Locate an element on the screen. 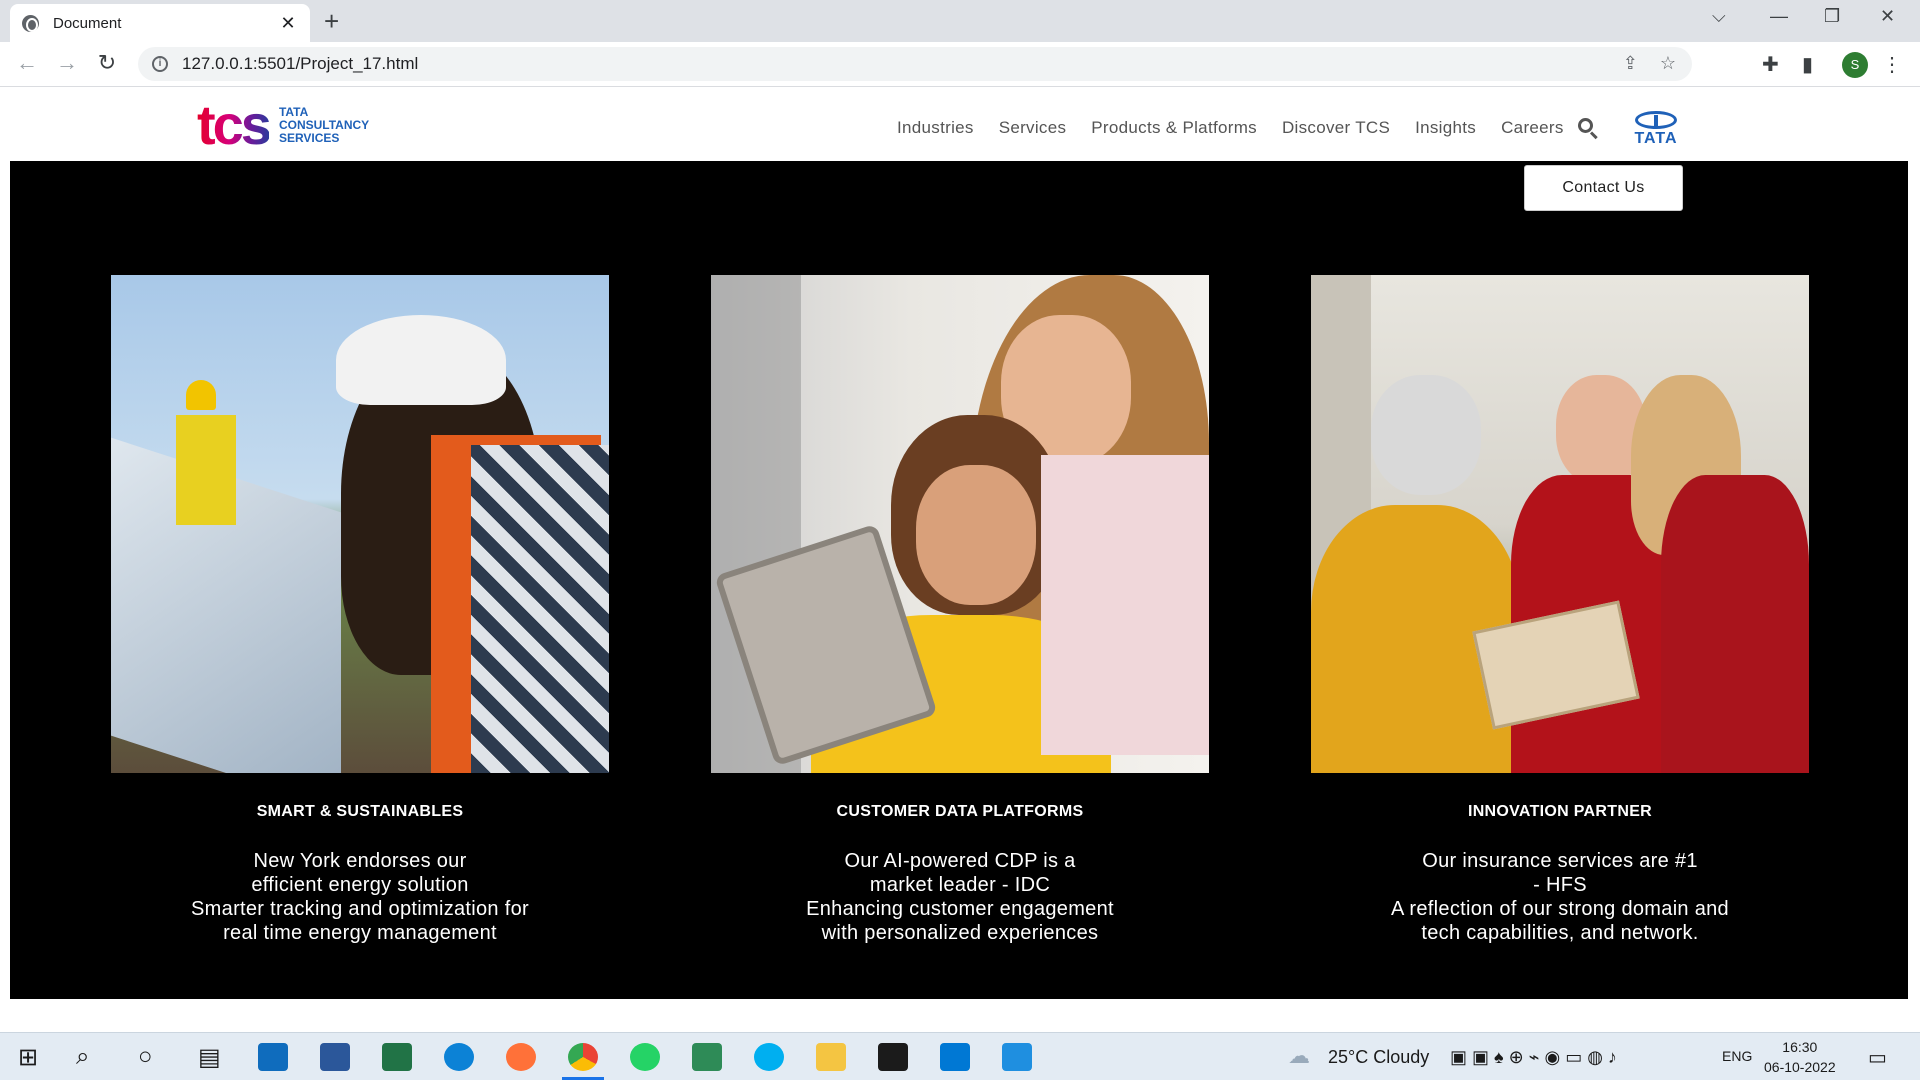 Image resolution: width=1920 pixels, height=1080 pixels. search-taskbar-icon: ⌕ is located at coordinates (82, 1057).